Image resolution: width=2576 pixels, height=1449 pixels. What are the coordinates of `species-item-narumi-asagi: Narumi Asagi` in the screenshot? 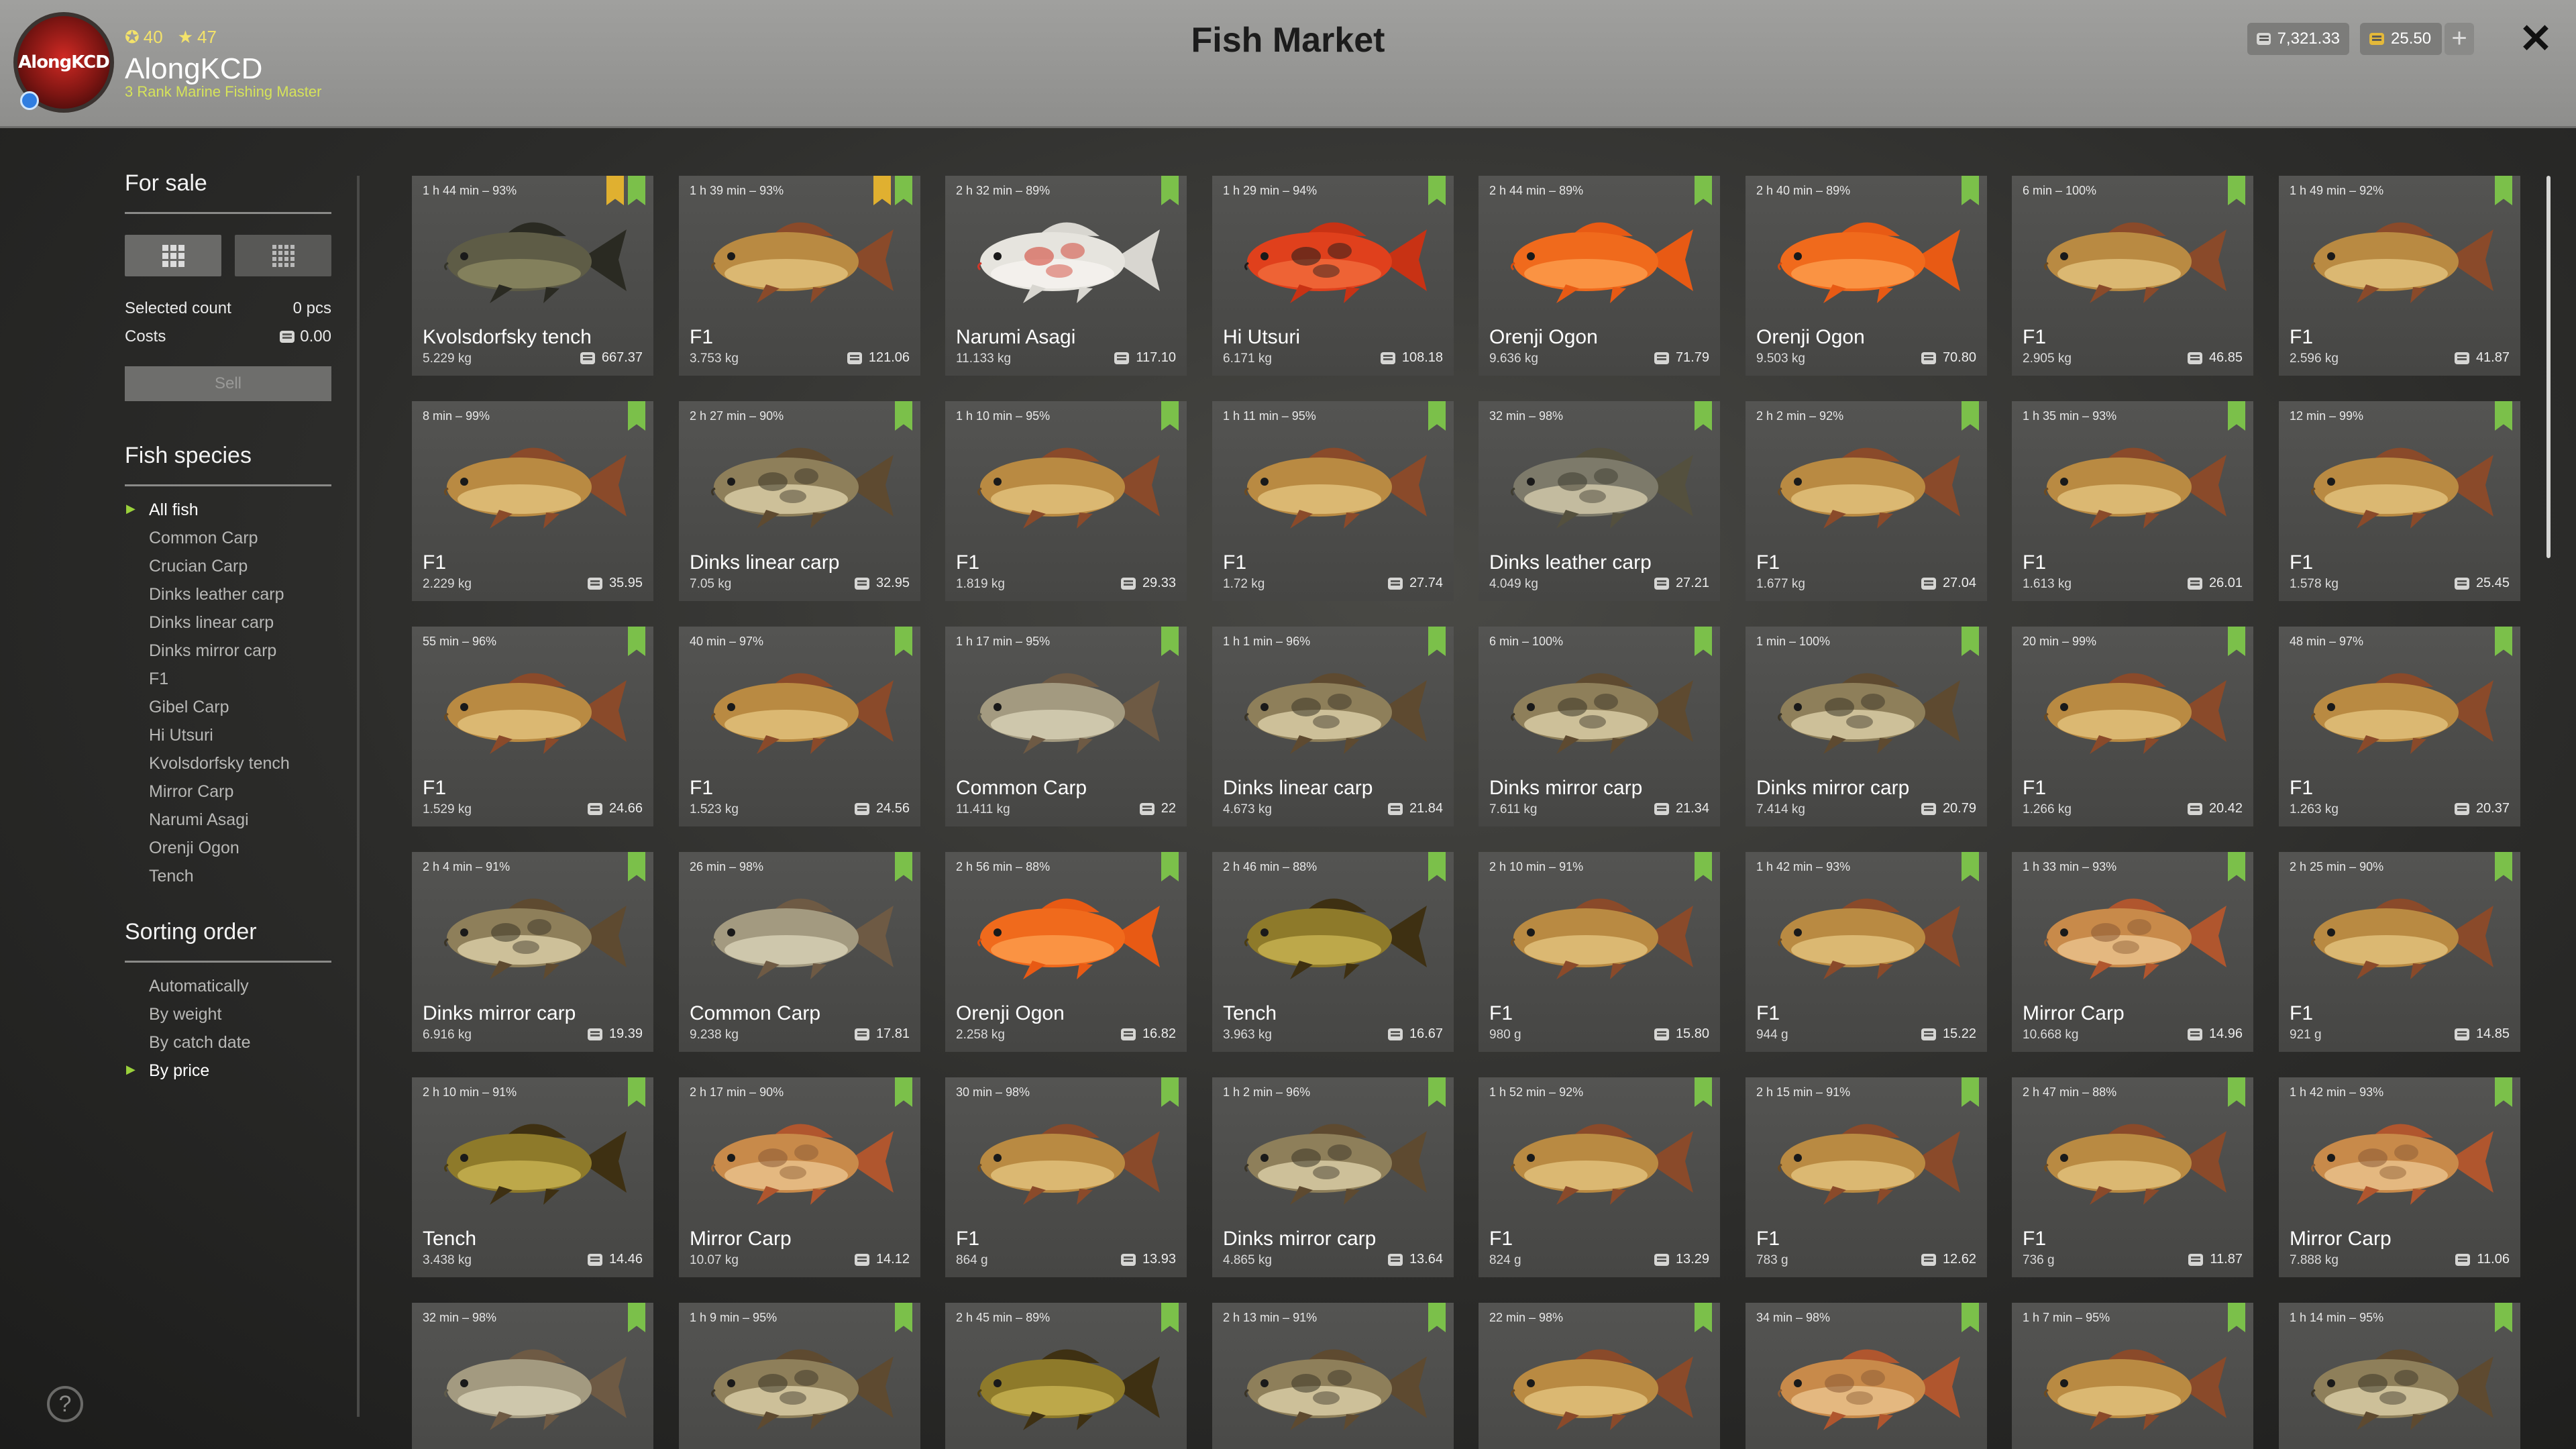 It's located at (219, 824).